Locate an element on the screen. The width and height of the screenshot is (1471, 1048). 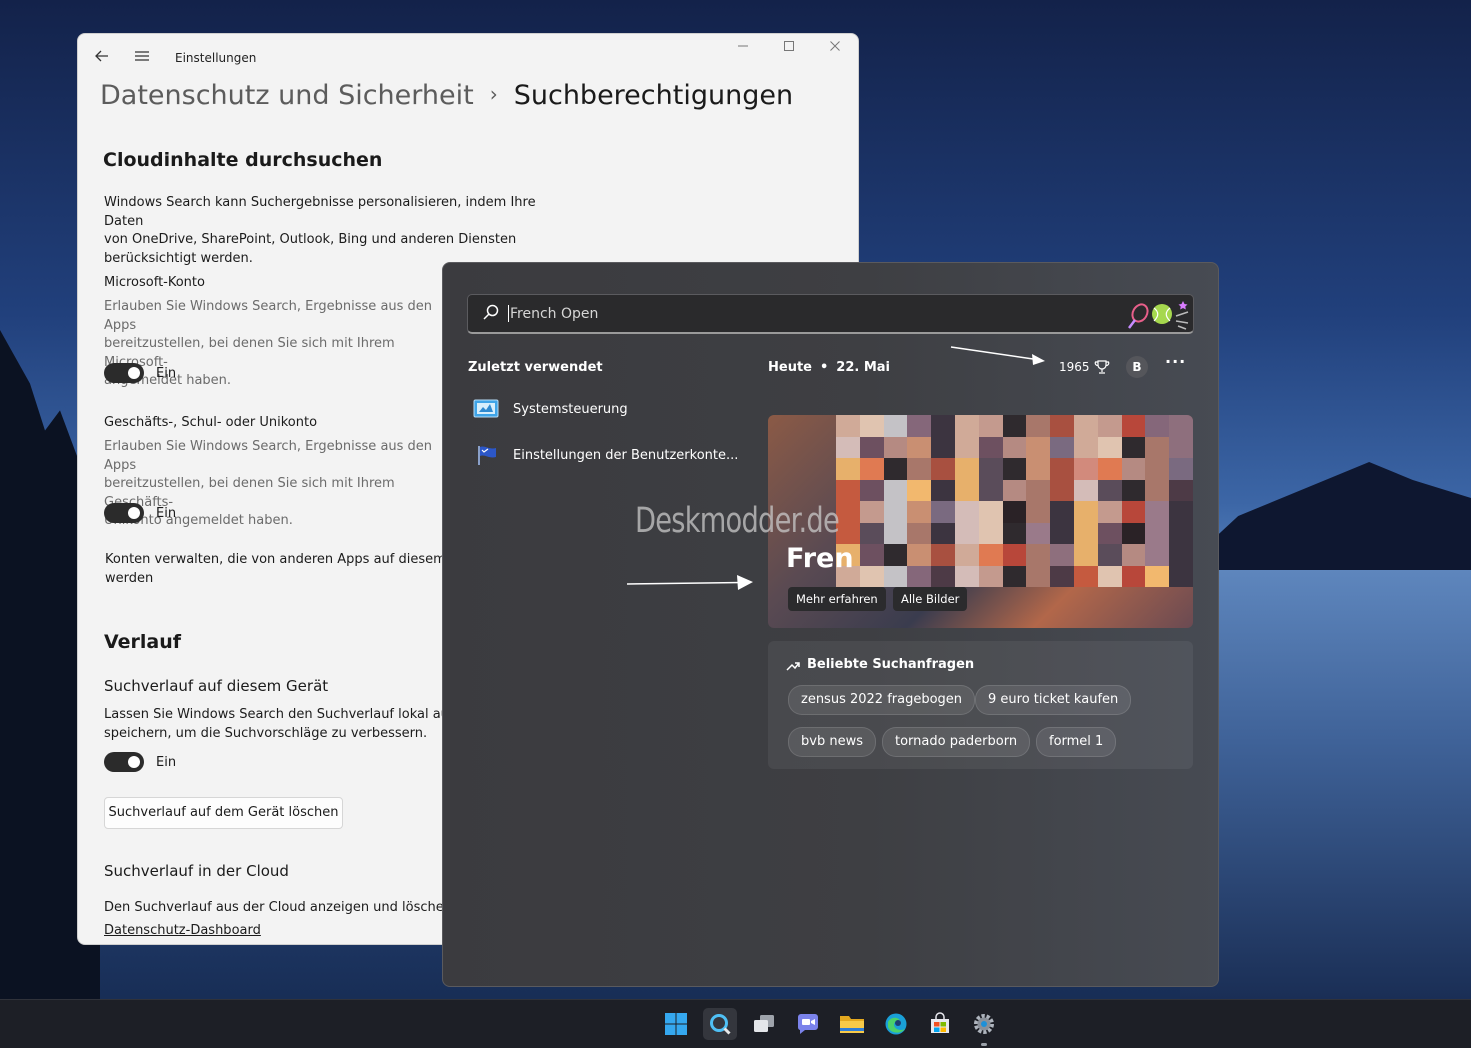
search-icon is located at coordinates (720, 1024).